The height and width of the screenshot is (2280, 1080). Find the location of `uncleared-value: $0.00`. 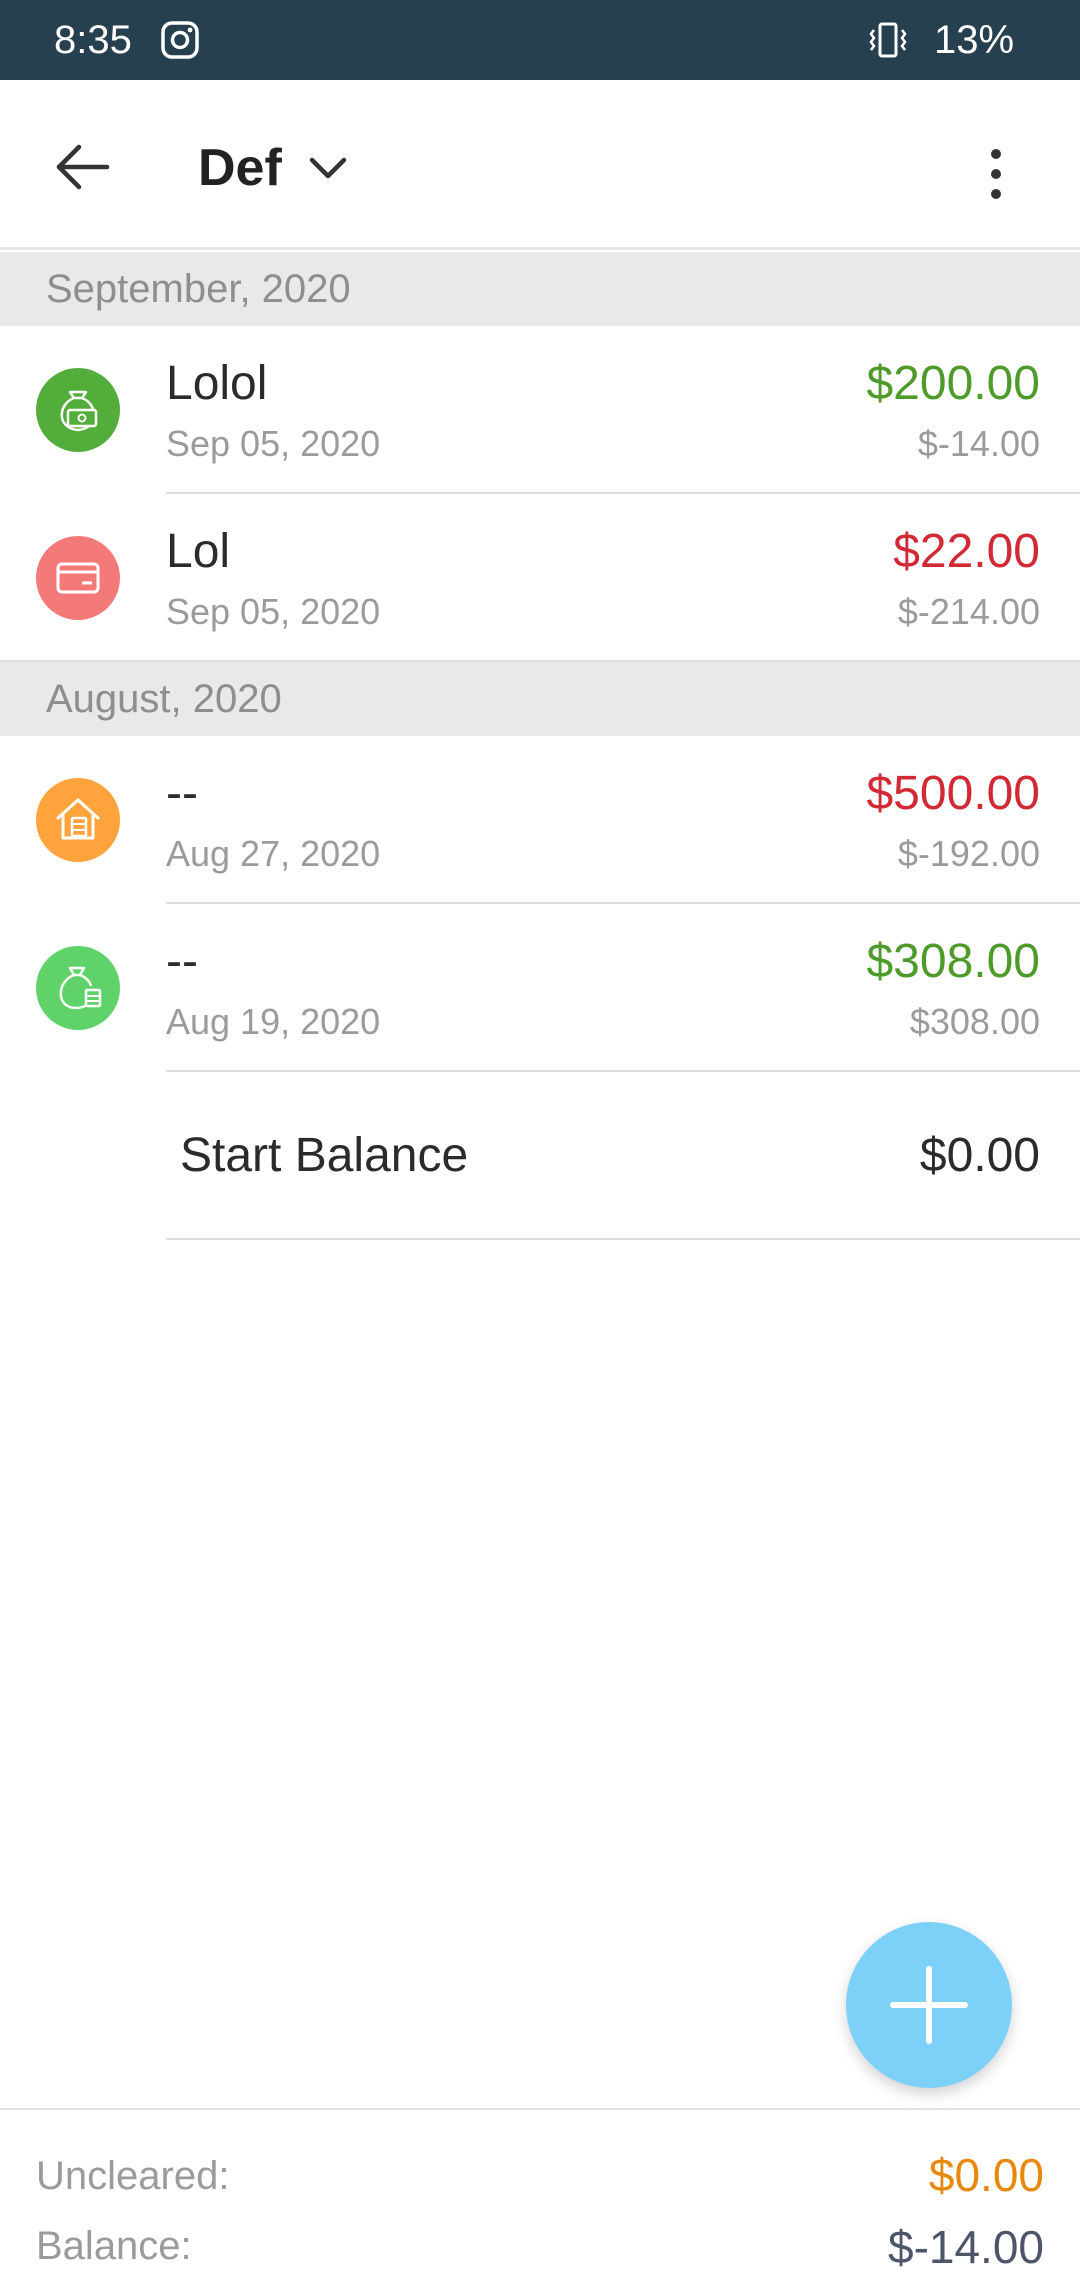

uncleared-value: $0.00 is located at coordinates (986, 2175).